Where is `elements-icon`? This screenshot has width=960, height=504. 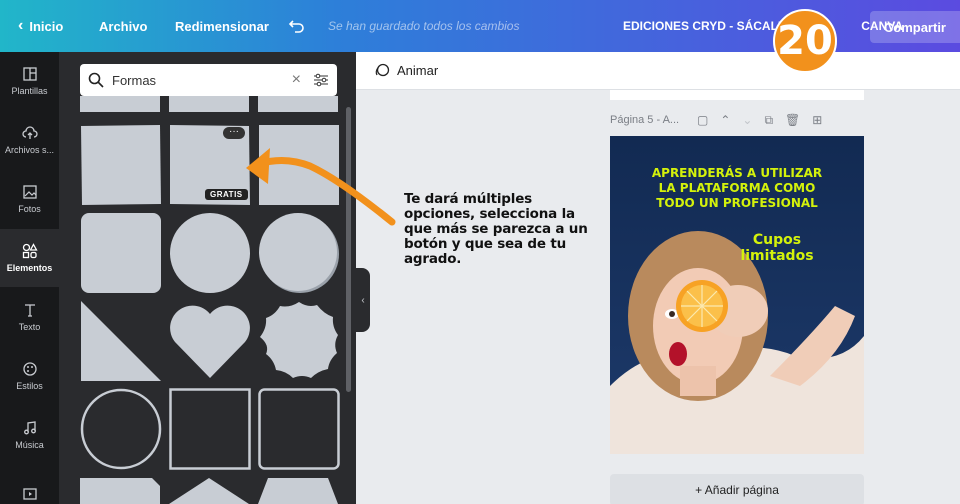
elements-icon is located at coordinates (30, 251).